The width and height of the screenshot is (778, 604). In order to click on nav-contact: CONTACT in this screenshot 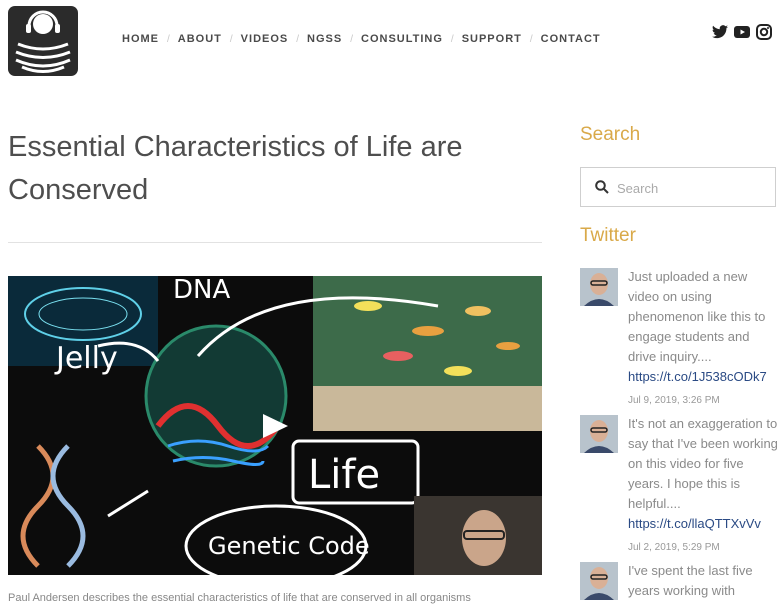, I will do `click(571, 39)`.